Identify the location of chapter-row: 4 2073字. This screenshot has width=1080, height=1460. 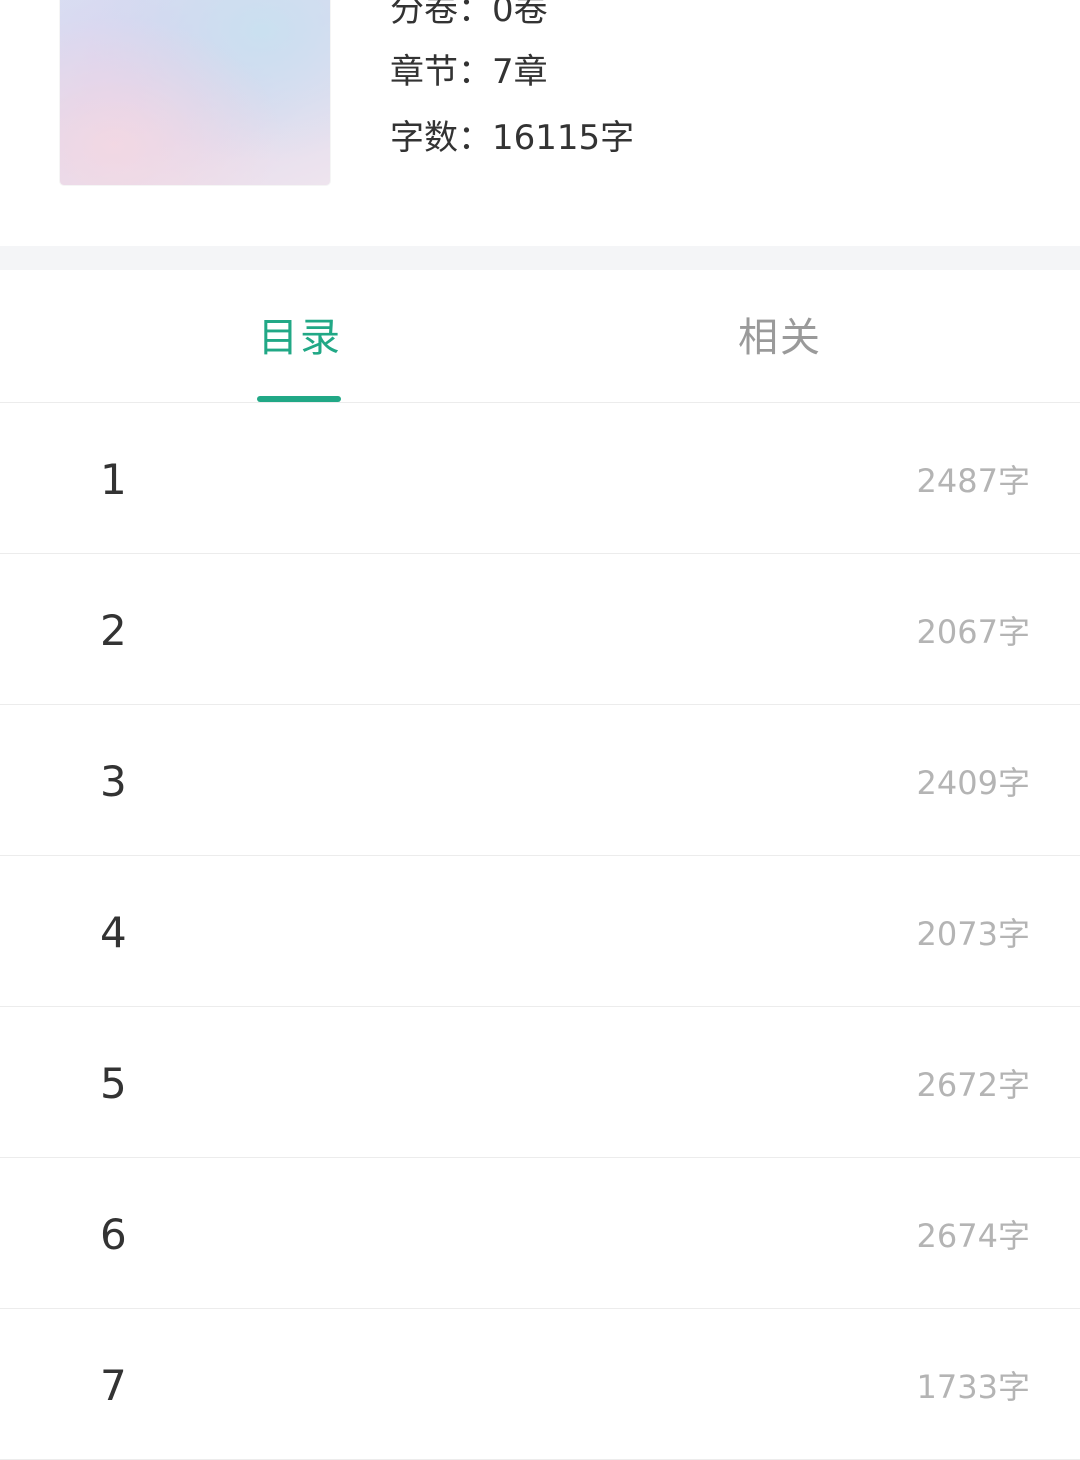
(540, 931).